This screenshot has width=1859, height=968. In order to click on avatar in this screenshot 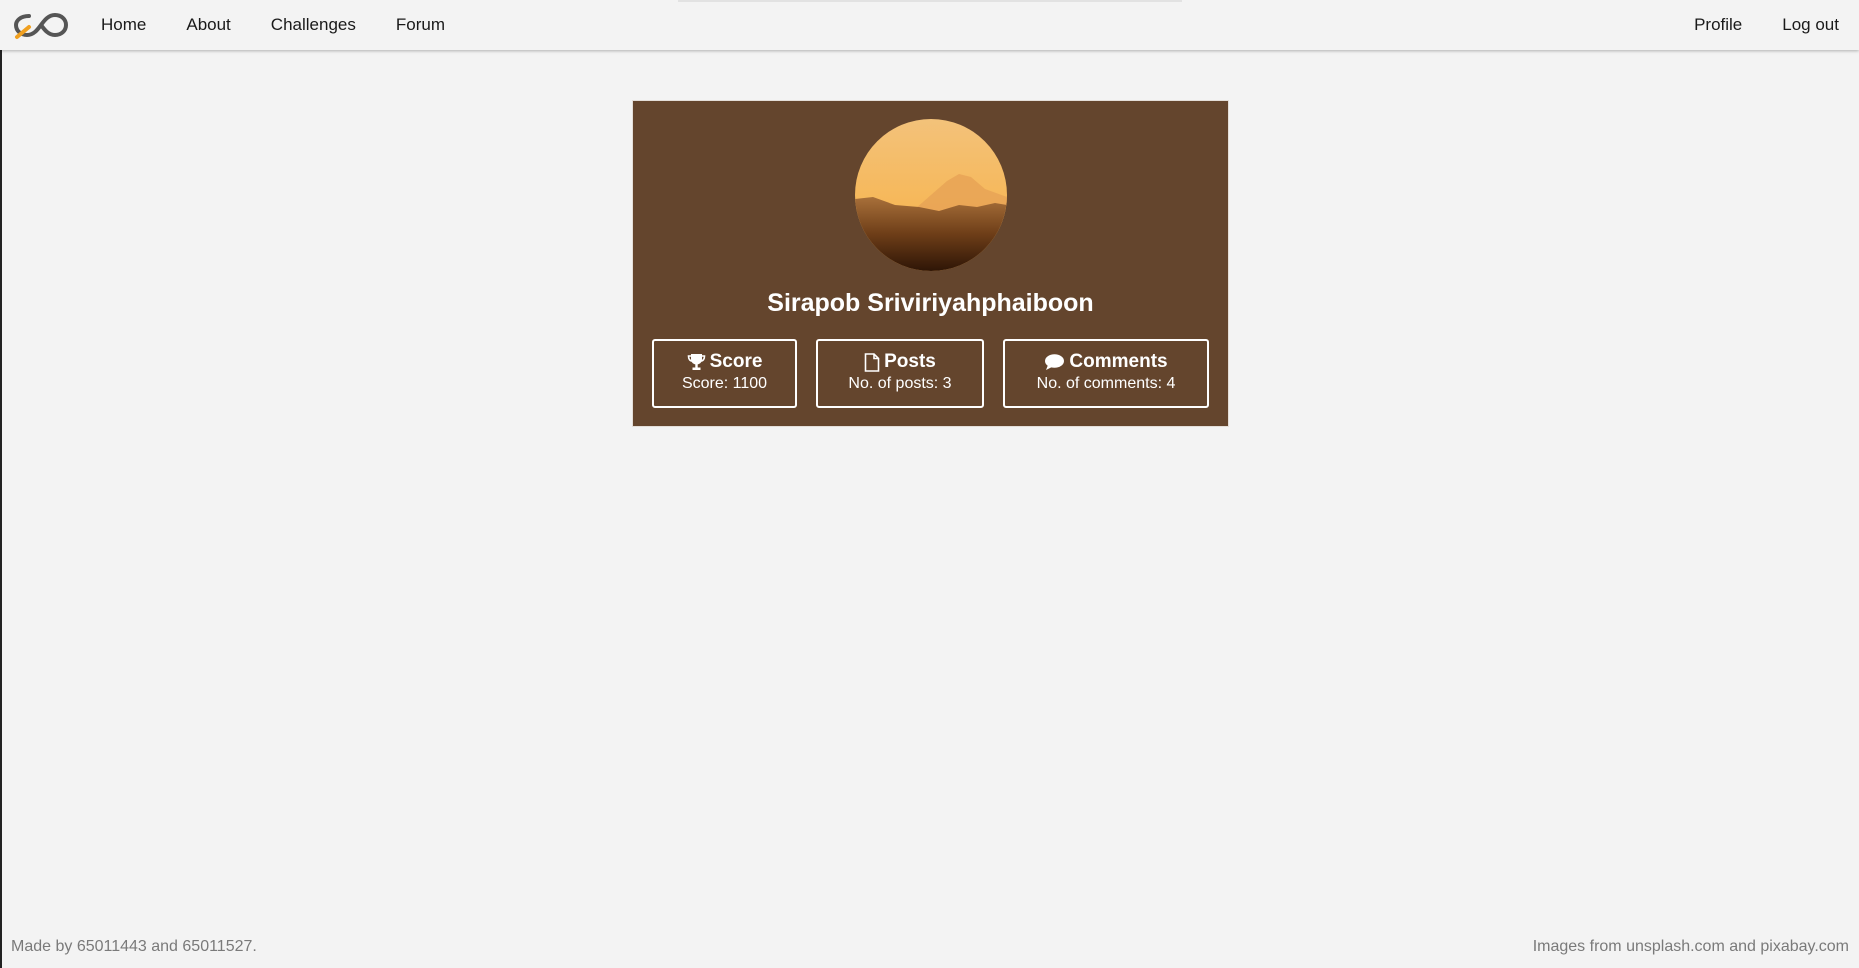, I will do `click(931, 195)`.